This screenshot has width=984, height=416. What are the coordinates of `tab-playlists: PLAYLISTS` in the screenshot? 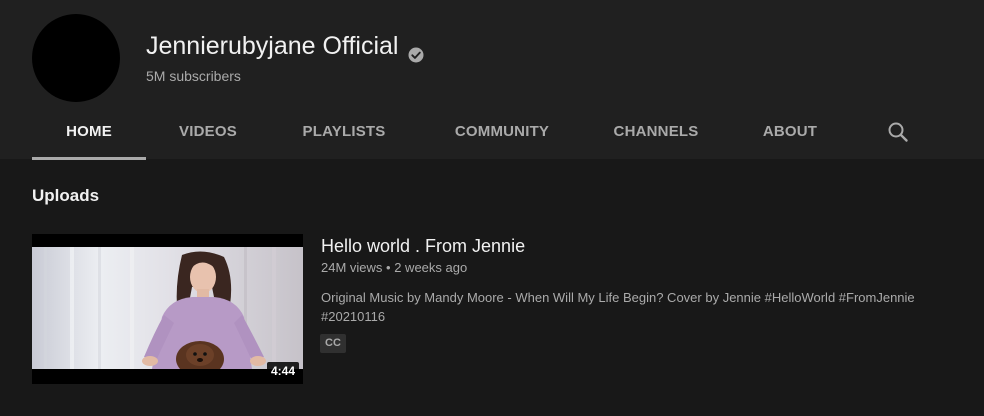 It's located at (344, 132).